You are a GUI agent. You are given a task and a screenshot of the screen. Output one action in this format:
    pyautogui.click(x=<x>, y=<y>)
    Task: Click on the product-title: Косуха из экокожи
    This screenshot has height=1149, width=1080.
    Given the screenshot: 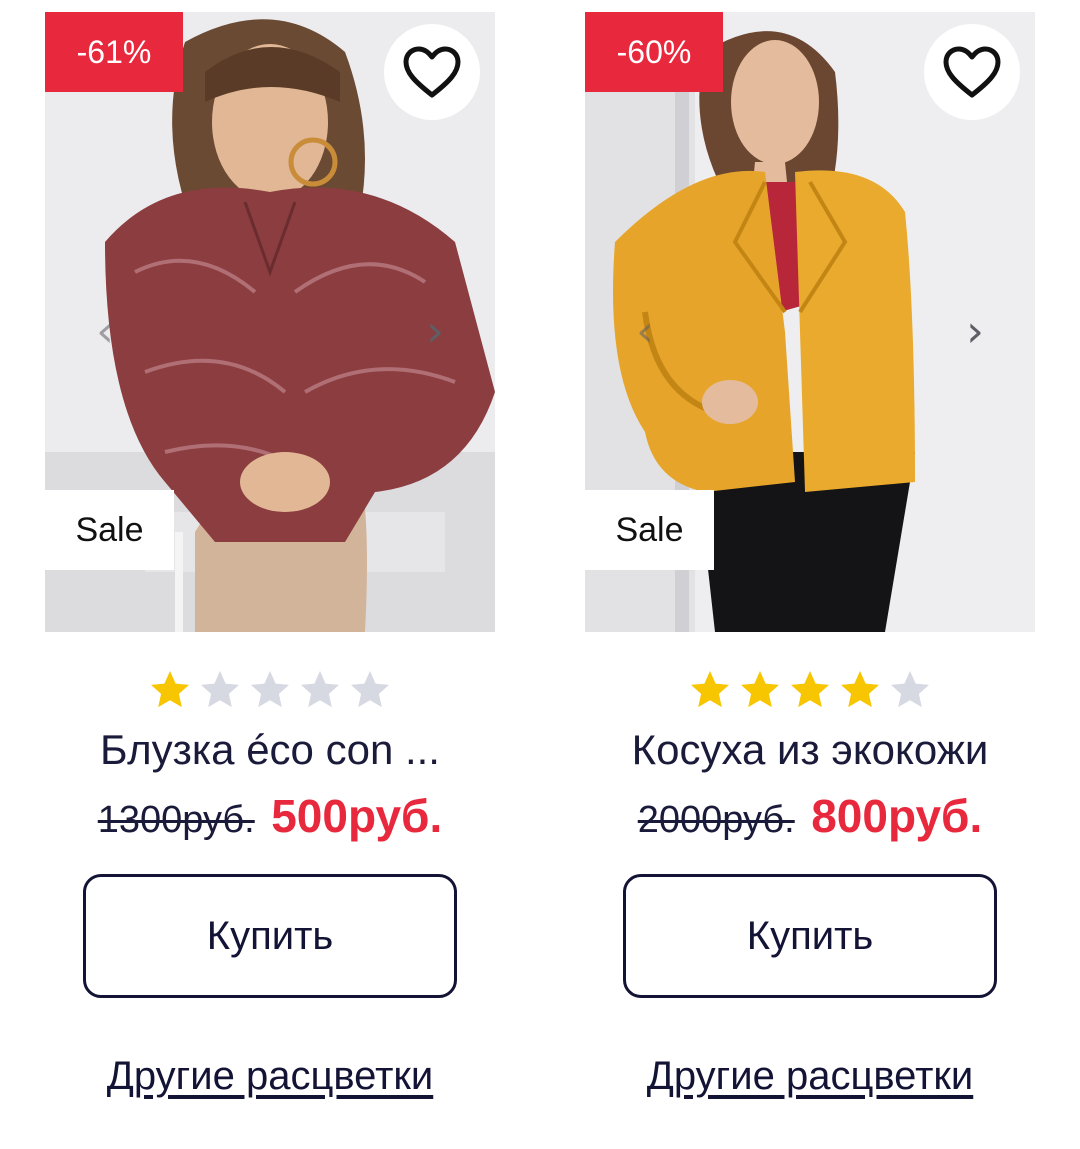 What is the action you would take?
    pyautogui.click(x=810, y=750)
    